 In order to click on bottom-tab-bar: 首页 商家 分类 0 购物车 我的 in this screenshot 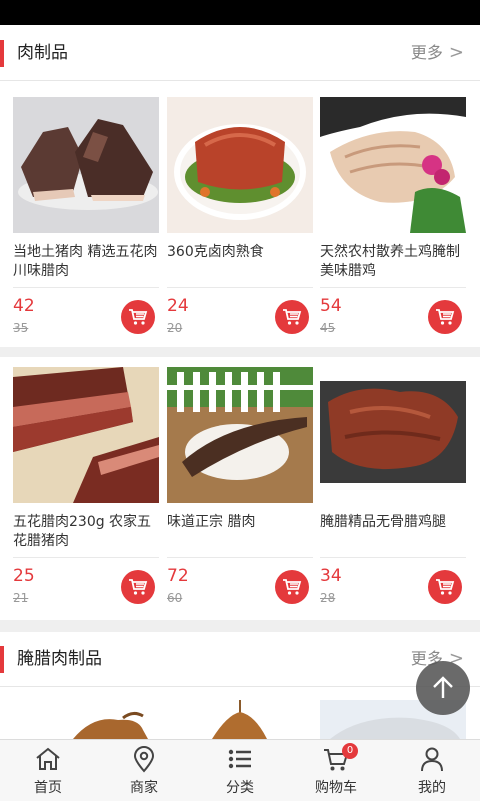, I will do `click(240, 770)`.